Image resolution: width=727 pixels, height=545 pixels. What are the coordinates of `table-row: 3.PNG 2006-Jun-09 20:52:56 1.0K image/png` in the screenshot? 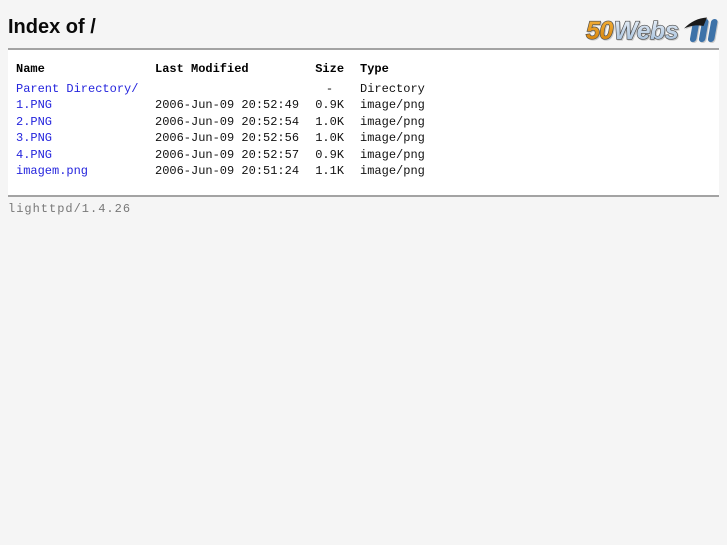 It's located at (227, 138).